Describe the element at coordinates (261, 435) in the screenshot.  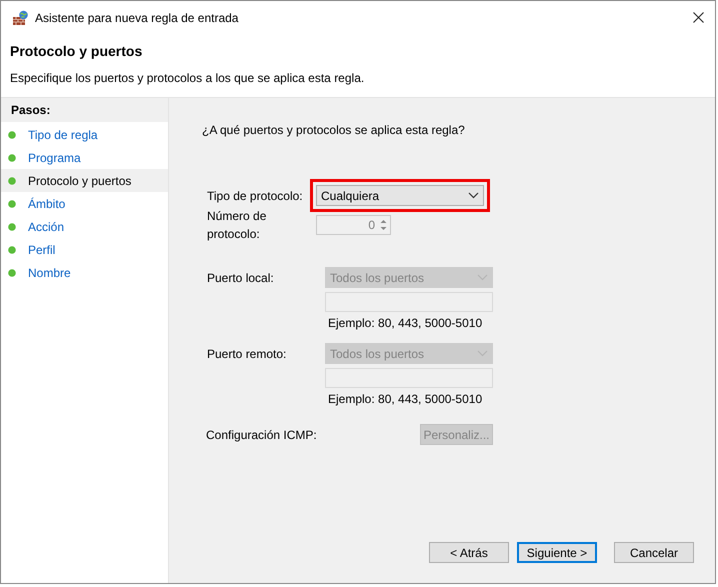
I see `field-label: Configuración ICMP:` at that location.